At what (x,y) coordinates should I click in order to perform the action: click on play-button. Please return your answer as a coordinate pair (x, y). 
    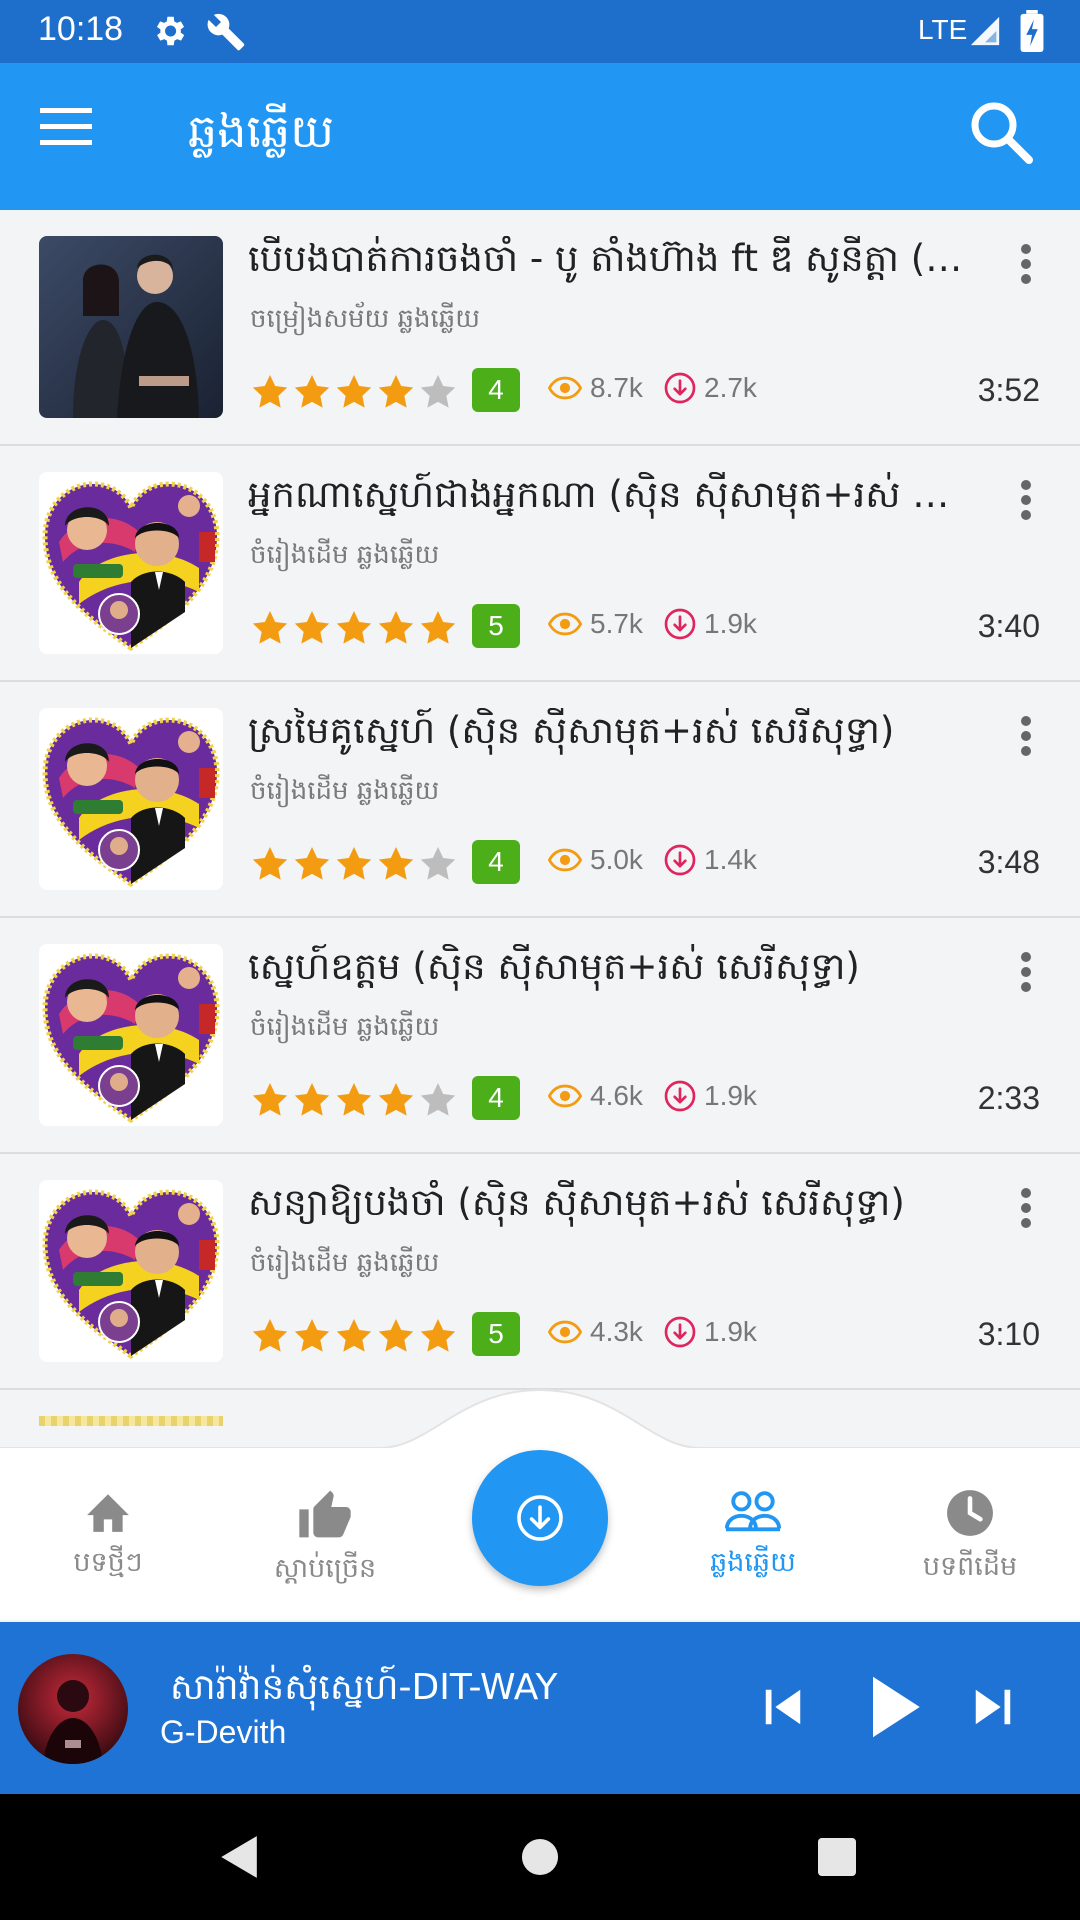
    Looking at the image, I should click on (895, 1709).